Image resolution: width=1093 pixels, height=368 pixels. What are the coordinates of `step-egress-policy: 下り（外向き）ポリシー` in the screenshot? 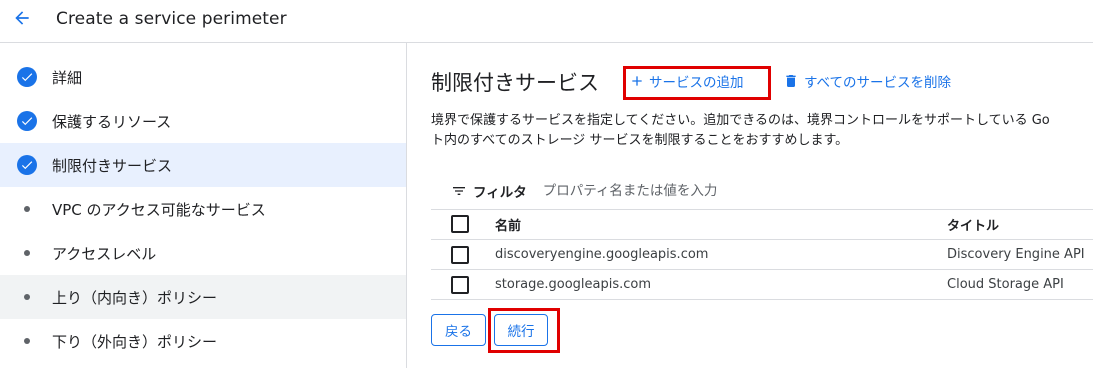 It's located at (203, 341).